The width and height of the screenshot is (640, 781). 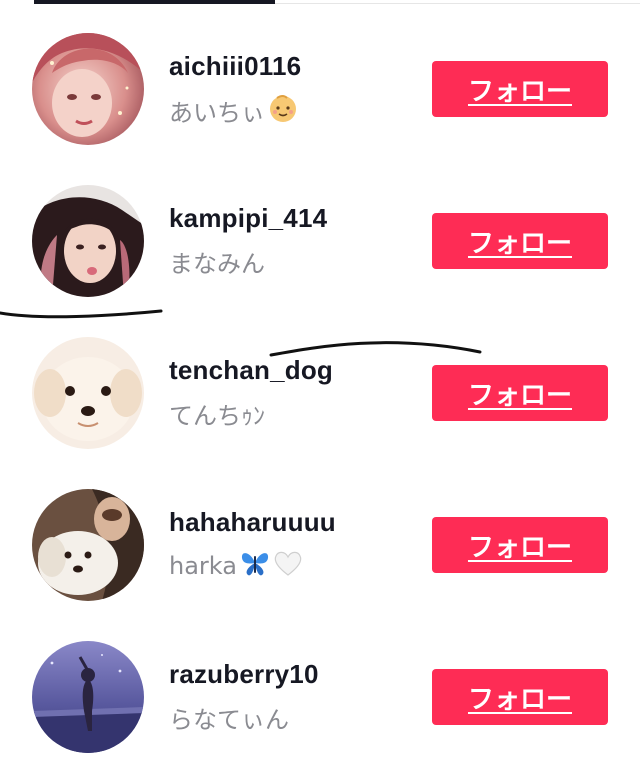 What do you see at coordinates (252, 522) in the screenshot?
I see `username: hahaharuuuu` at bounding box center [252, 522].